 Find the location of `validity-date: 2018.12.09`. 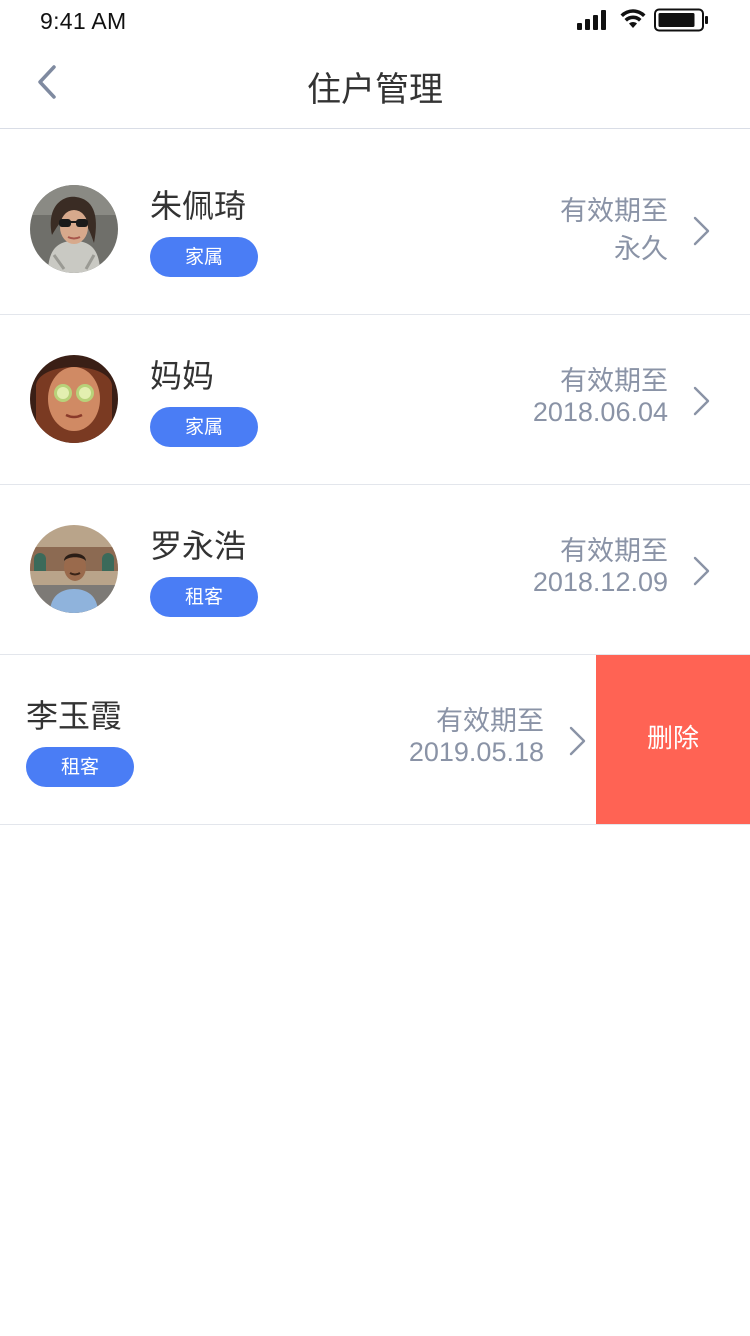

validity-date: 2018.12.09 is located at coordinates (600, 582).